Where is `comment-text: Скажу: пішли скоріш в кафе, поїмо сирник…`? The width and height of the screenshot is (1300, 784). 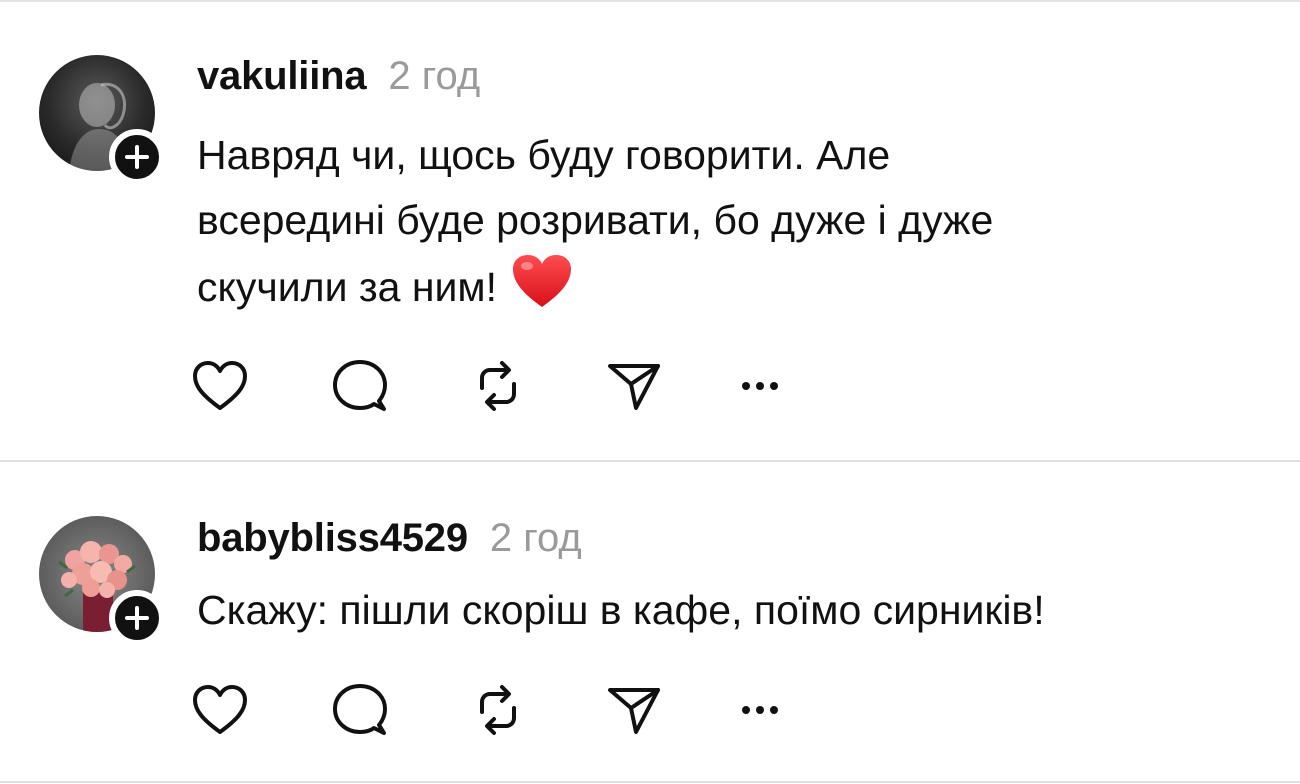 comment-text: Скажу: пішли скоріш в кафе, поїмо сирник… is located at coordinates (621, 610).